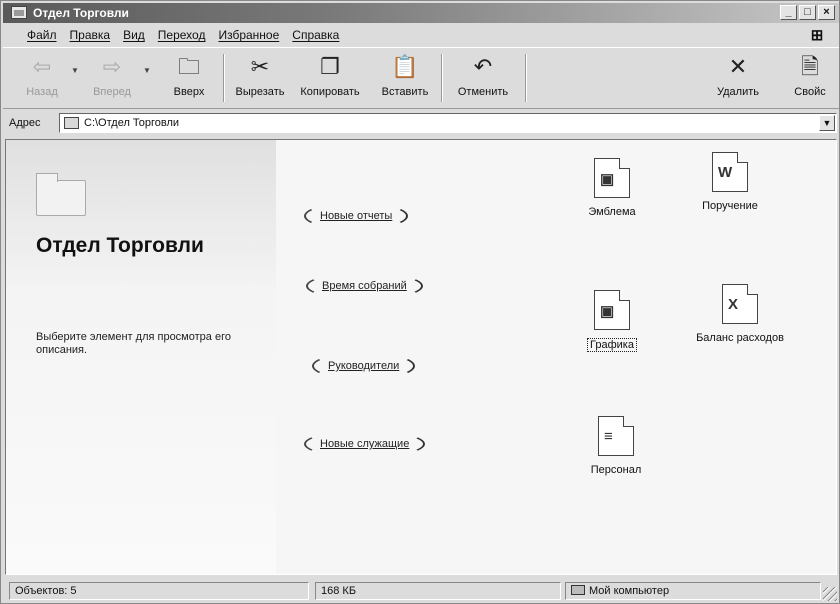 Image resolution: width=840 pixels, height=604 pixels. What do you see at coordinates (830, 594) in the screenshot?
I see `resize-grip` at bounding box center [830, 594].